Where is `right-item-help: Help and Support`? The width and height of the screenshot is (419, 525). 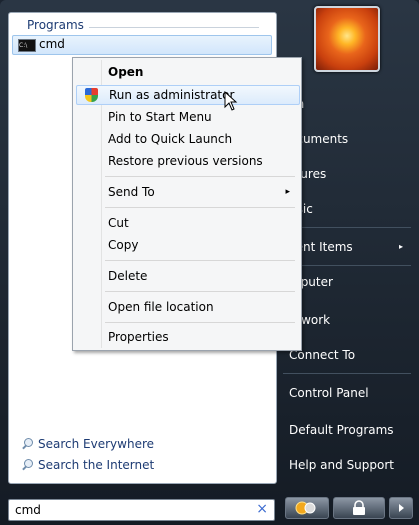 right-item-help: Help and Support is located at coordinates (341, 465).